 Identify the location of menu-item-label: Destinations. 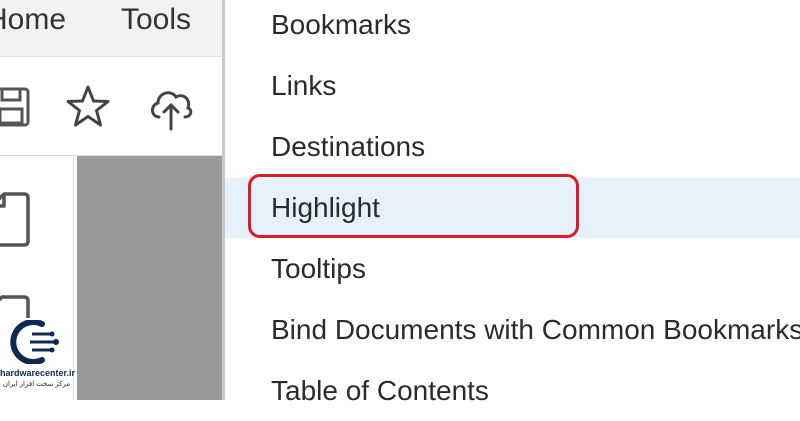
(348, 146).